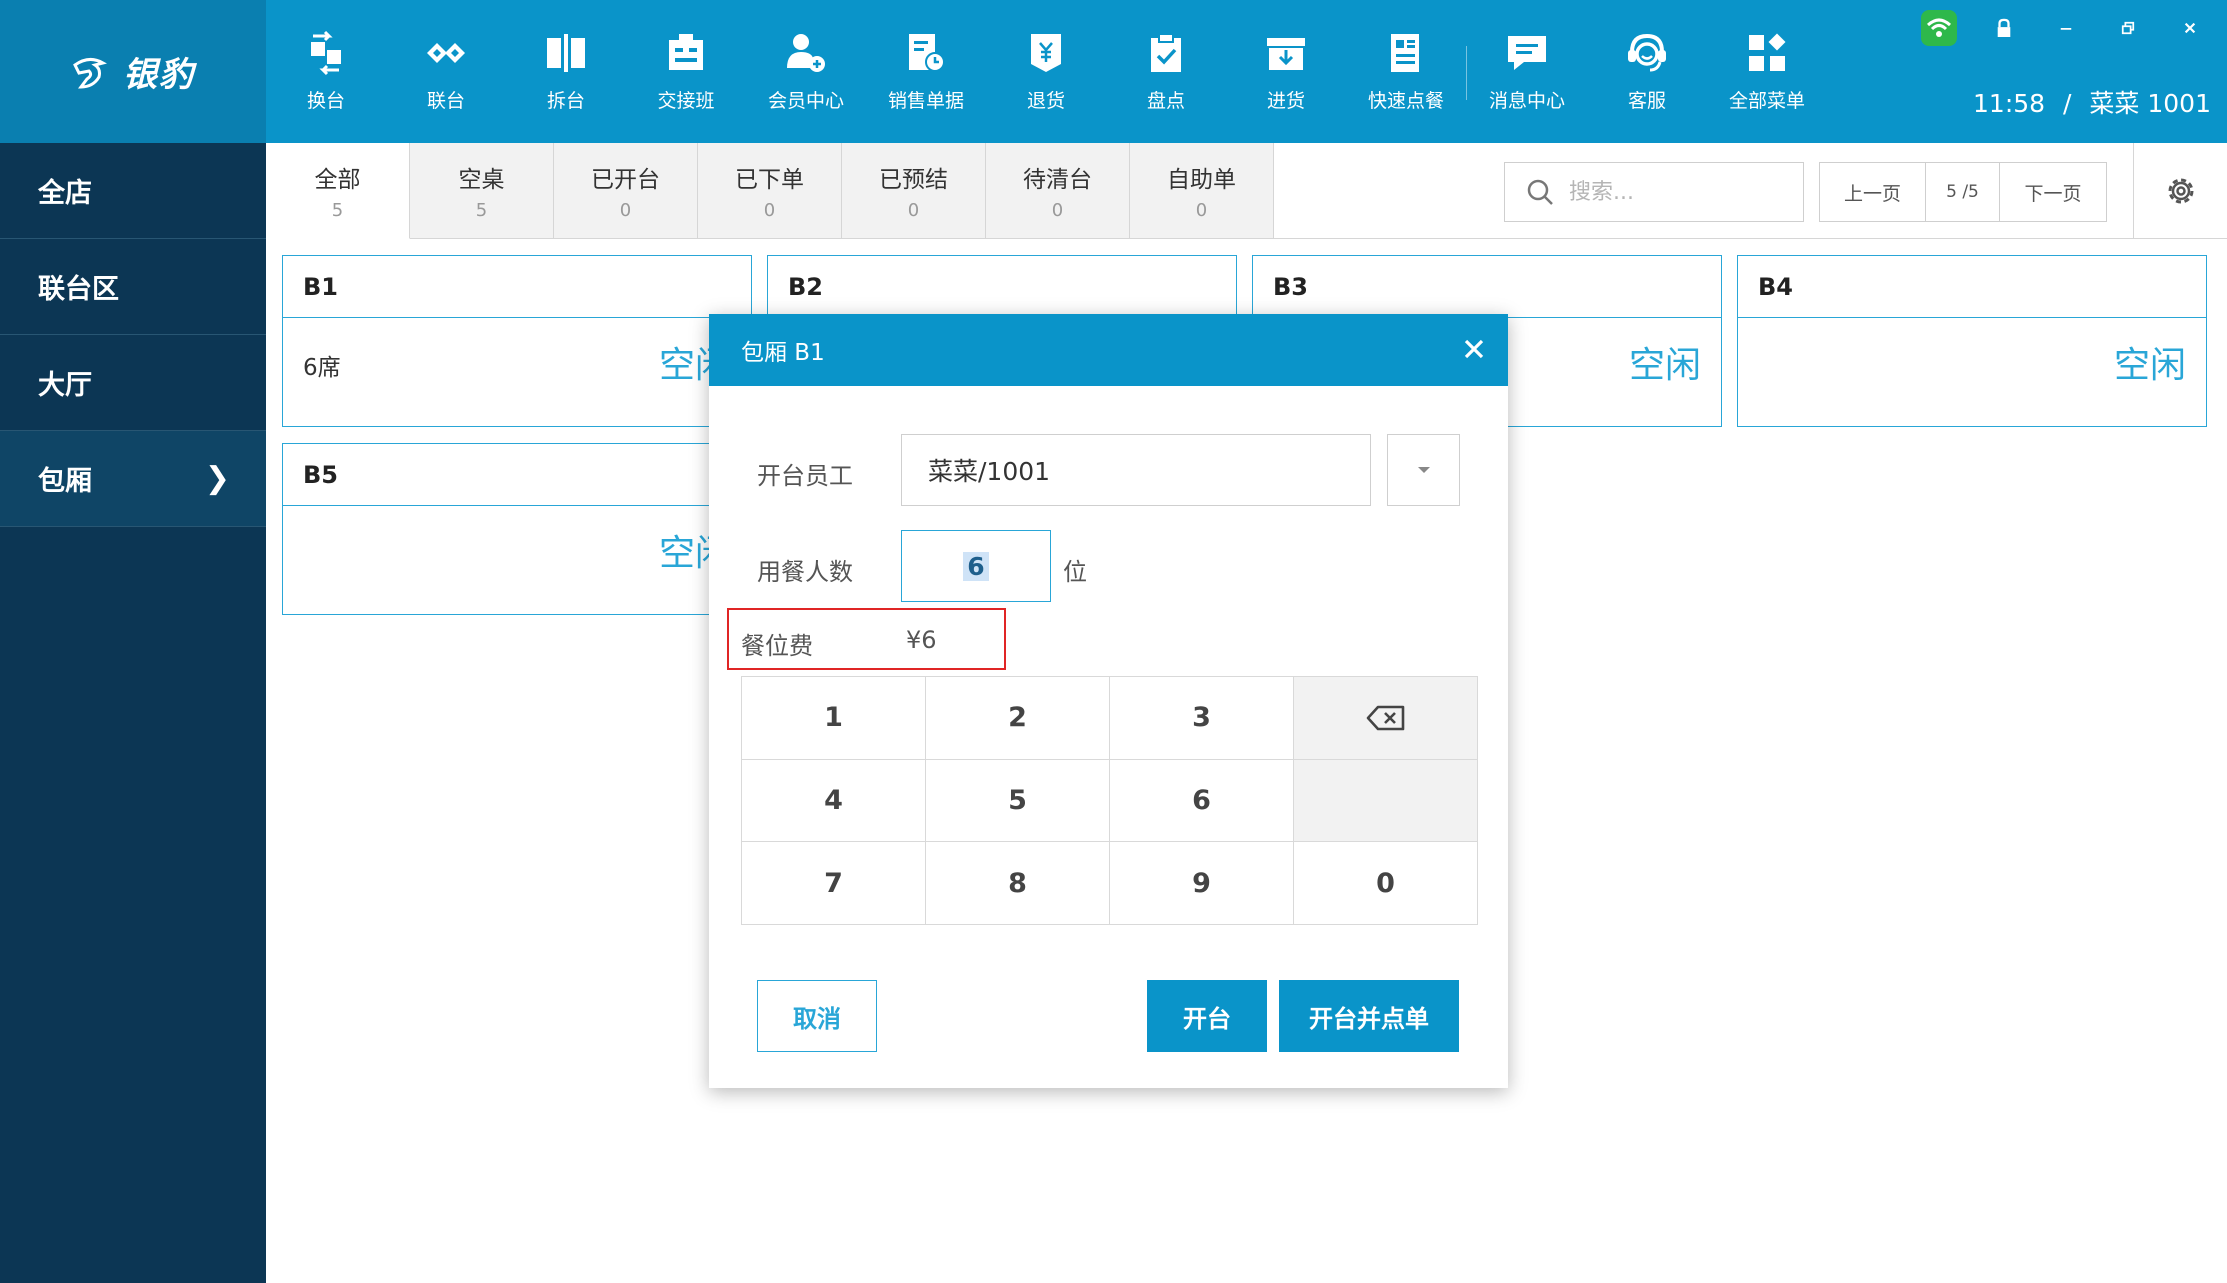 The image size is (2227, 1283). Describe the element at coordinates (133, 383) in the screenshot. I see `sidebar-item-hall: 大厅` at that location.